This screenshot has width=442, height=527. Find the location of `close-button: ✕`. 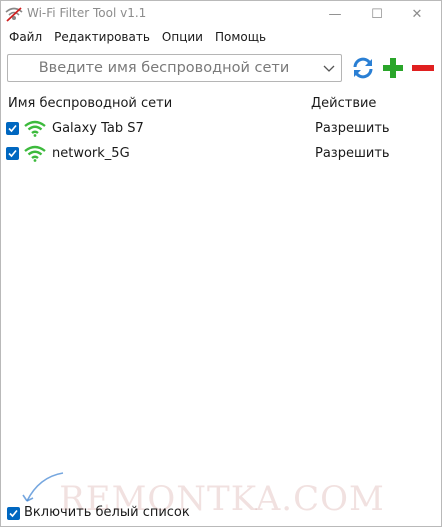

close-button: ✕ is located at coordinates (417, 14).